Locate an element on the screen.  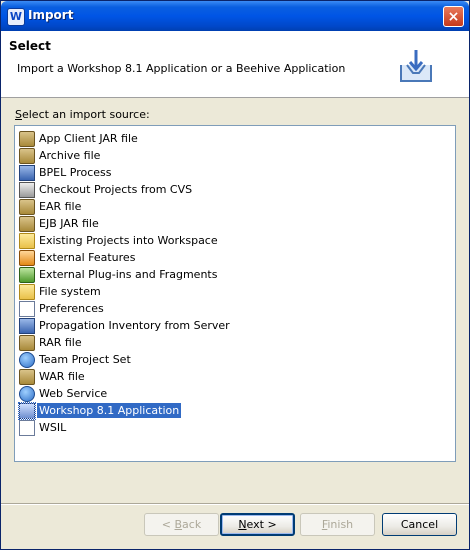
import-wizard-icon is located at coordinates (416, 66).